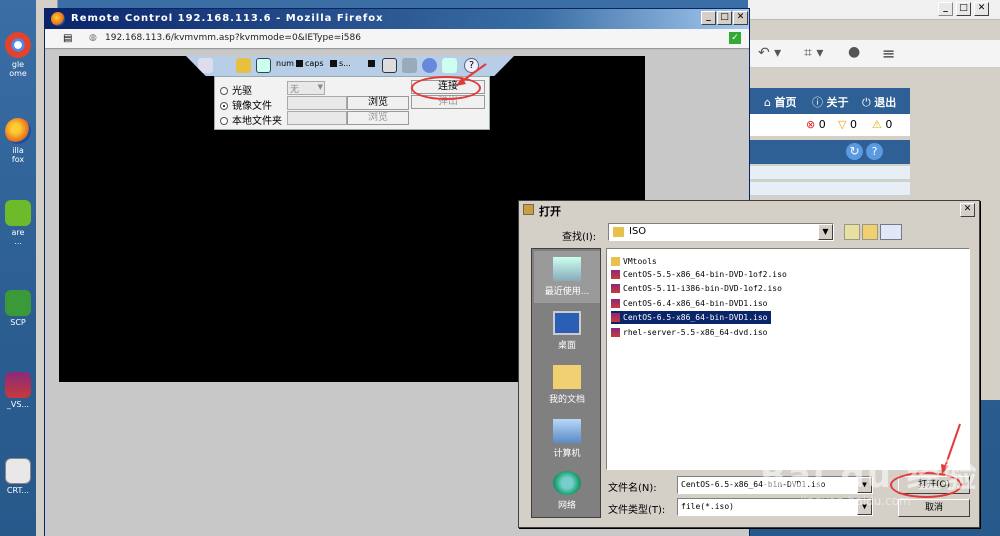 The width and height of the screenshot is (1000, 536). What do you see at coordinates (698, 288) in the screenshot?
I see `list-item: CentOS-5.11-i386-bin-DVD-1of2.iso` at bounding box center [698, 288].